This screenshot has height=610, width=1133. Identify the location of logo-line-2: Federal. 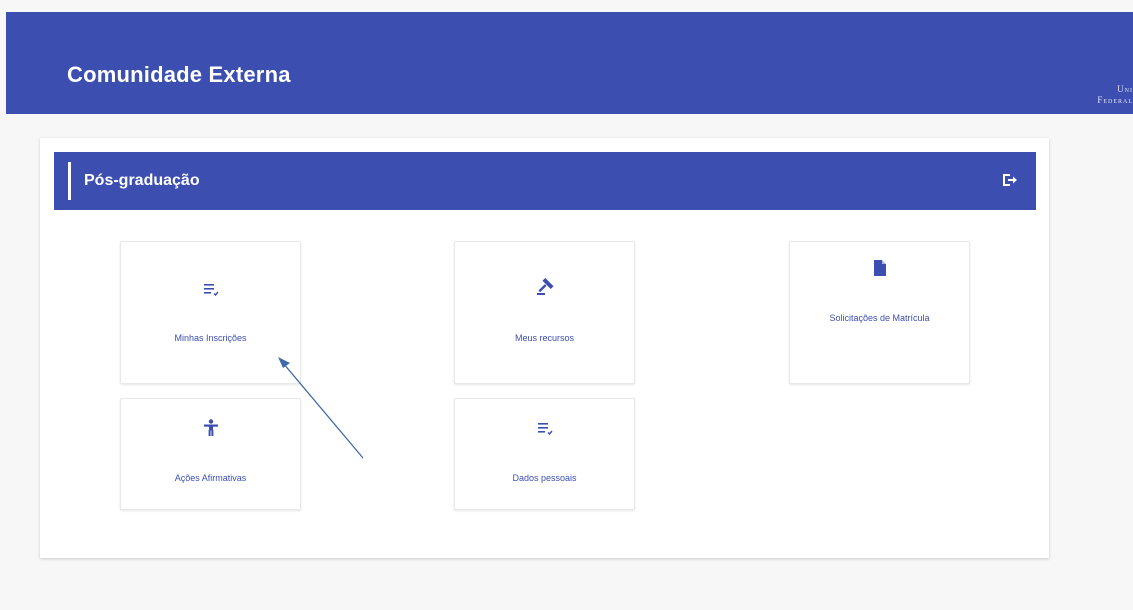
(1115, 100).